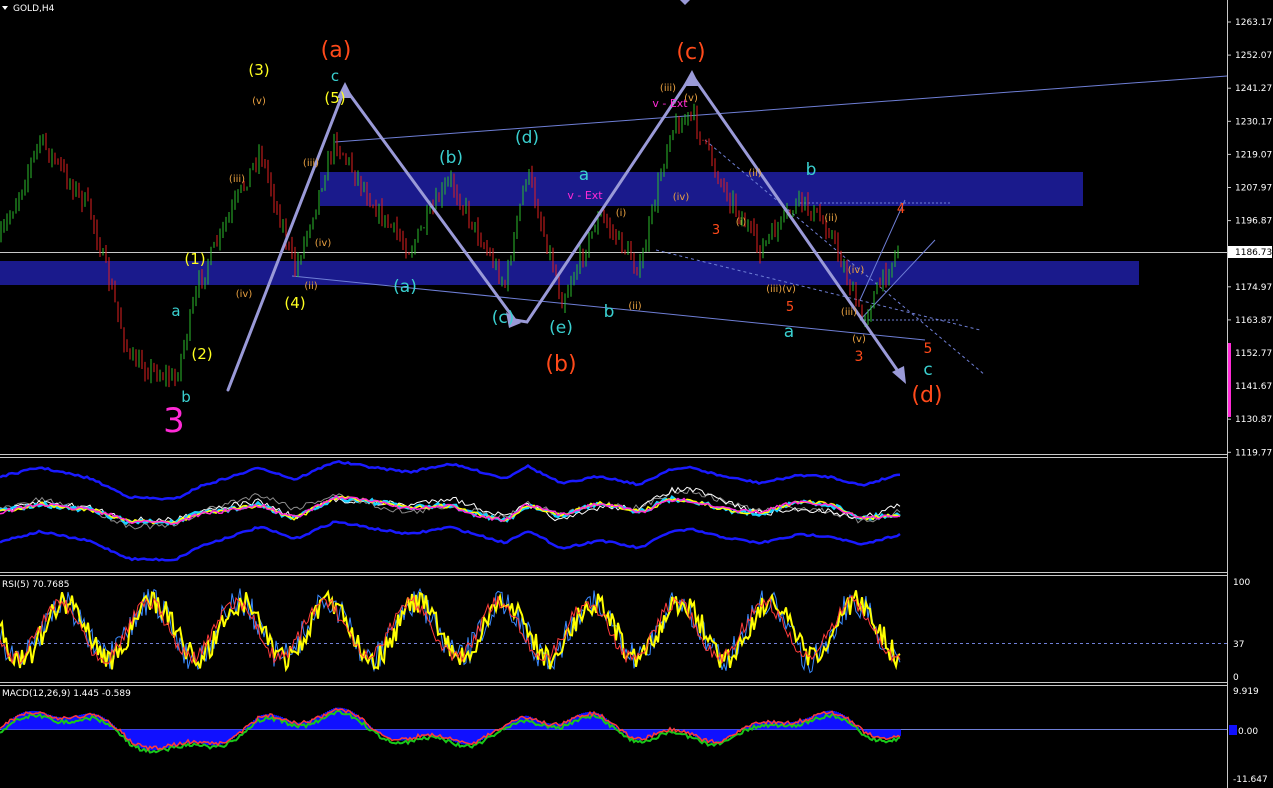  Describe the element at coordinates (1253, 89) in the screenshot. I see `price-tick-label: 1241.27` at that location.